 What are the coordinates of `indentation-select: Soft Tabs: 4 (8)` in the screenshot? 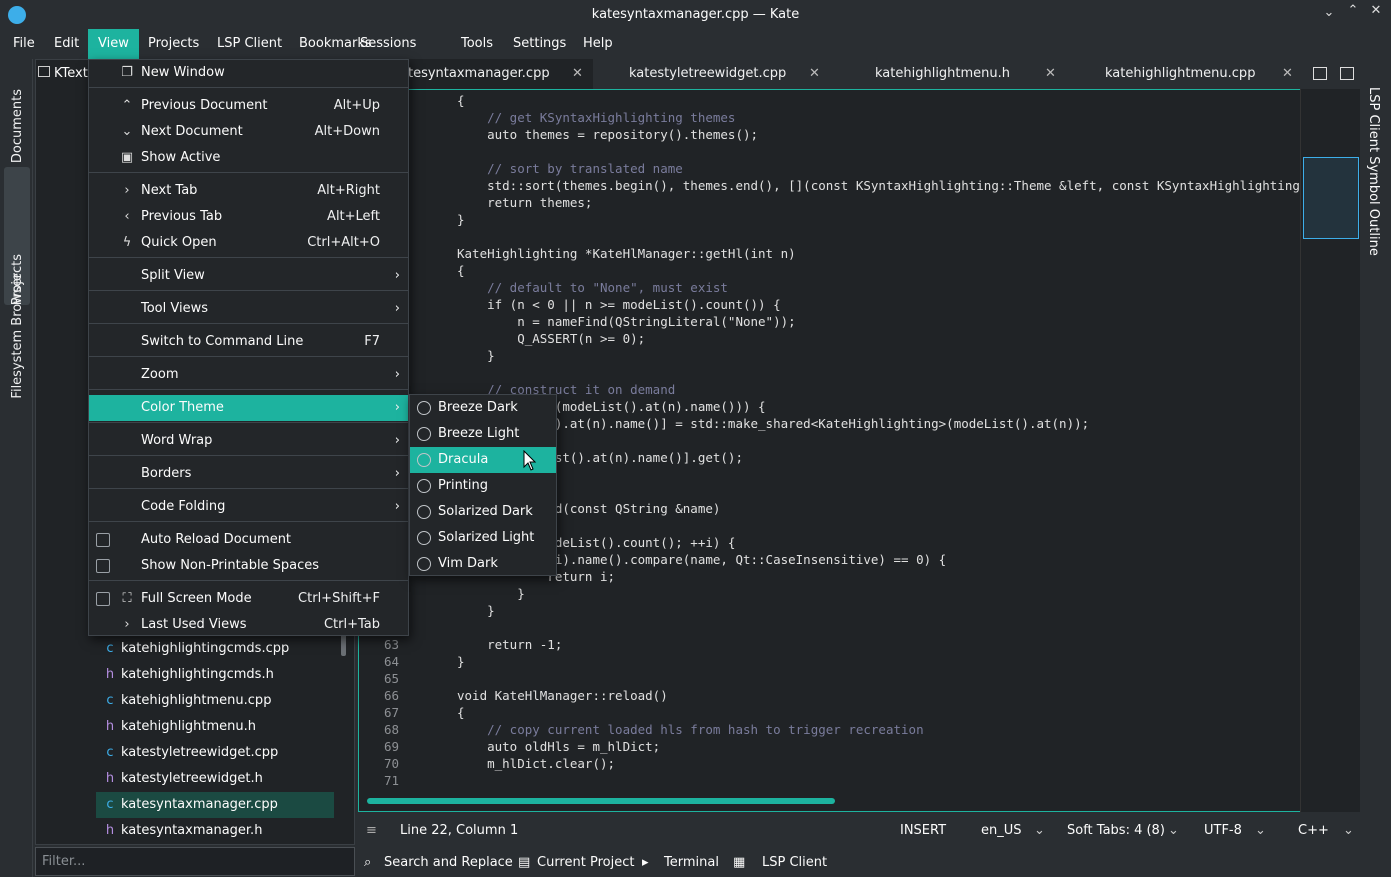 It's located at (1116, 830).